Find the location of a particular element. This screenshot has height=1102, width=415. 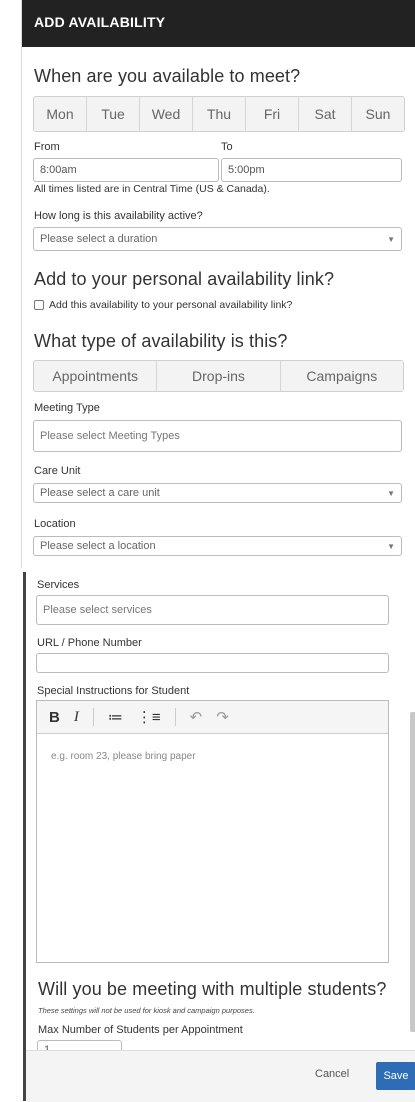

type-heading: What type of availability is this? is located at coordinates (161, 341).